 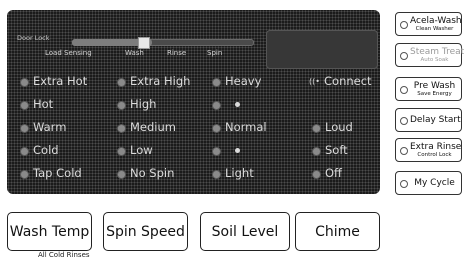 What do you see at coordinates (245, 231) in the screenshot?
I see `soil-level-button: Soil Level` at bounding box center [245, 231].